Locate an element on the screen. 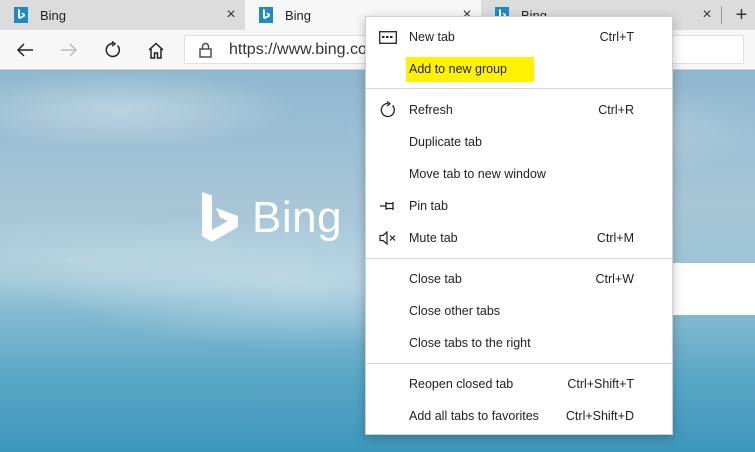 This screenshot has width=755, height=452. menu-item-shortcut: Ctrl+W is located at coordinates (614, 279).